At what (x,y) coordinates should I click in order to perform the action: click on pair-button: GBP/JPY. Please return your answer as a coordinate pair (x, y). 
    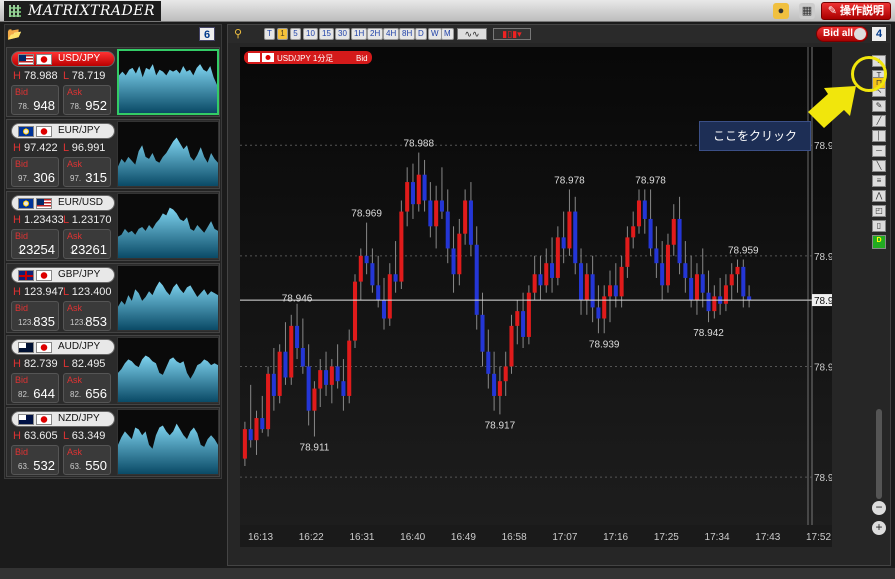
    Looking at the image, I should click on (63, 275).